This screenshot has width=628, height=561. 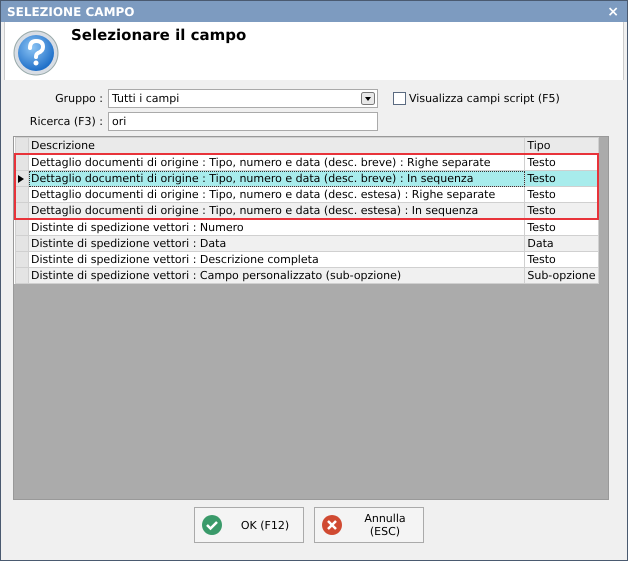 What do you see at coordinates (21, 178) in the screenshot?
I see `row-pointer-icon` at bounding box center [21, 178].